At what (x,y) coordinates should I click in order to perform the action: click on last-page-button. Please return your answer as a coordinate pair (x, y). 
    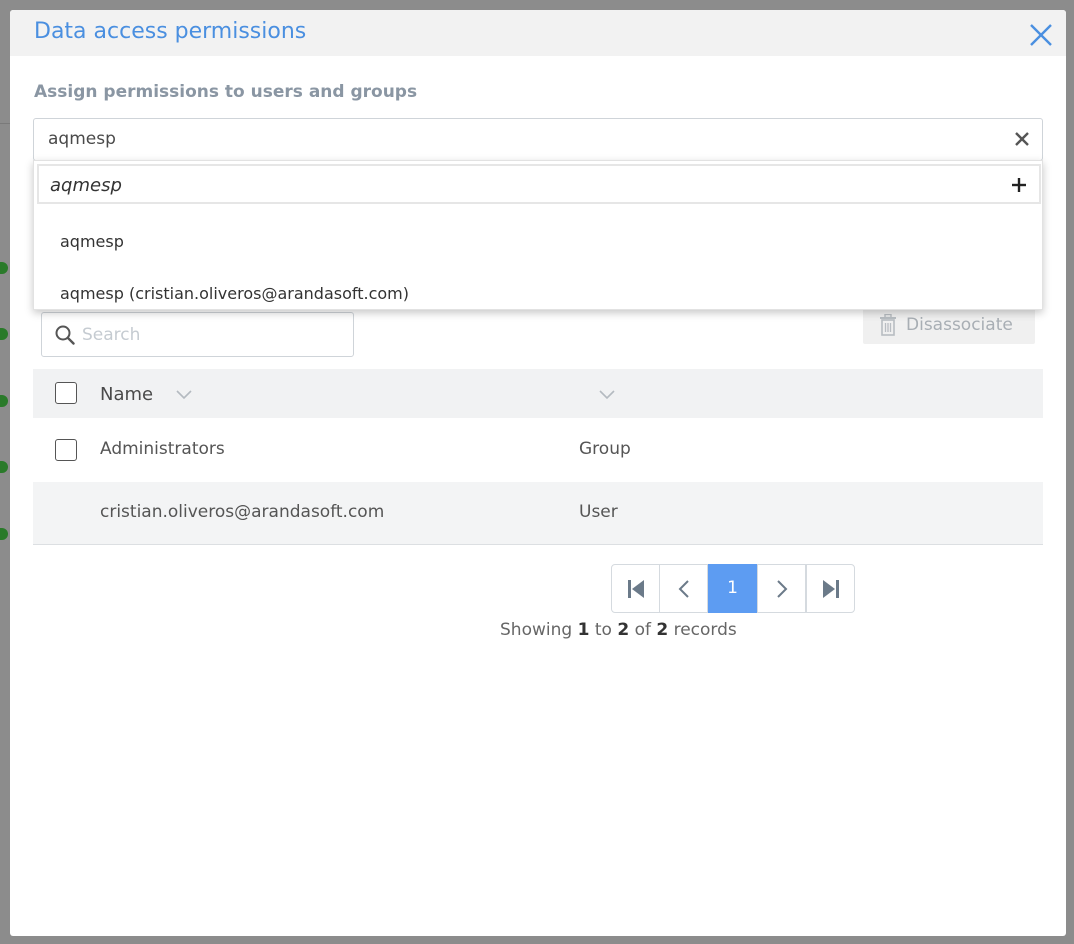
    Looking at the image, I should click on (830, 588).